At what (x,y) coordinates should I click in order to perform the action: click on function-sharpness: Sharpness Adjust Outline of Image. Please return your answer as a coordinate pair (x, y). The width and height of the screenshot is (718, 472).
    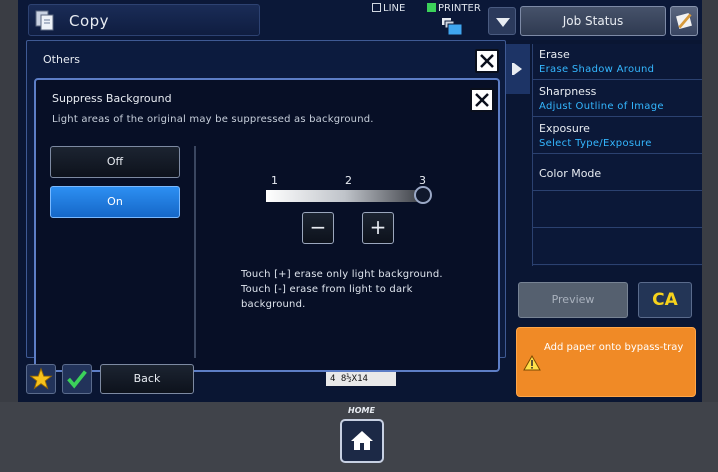
    Looking at the image, I should click on (617, 99).